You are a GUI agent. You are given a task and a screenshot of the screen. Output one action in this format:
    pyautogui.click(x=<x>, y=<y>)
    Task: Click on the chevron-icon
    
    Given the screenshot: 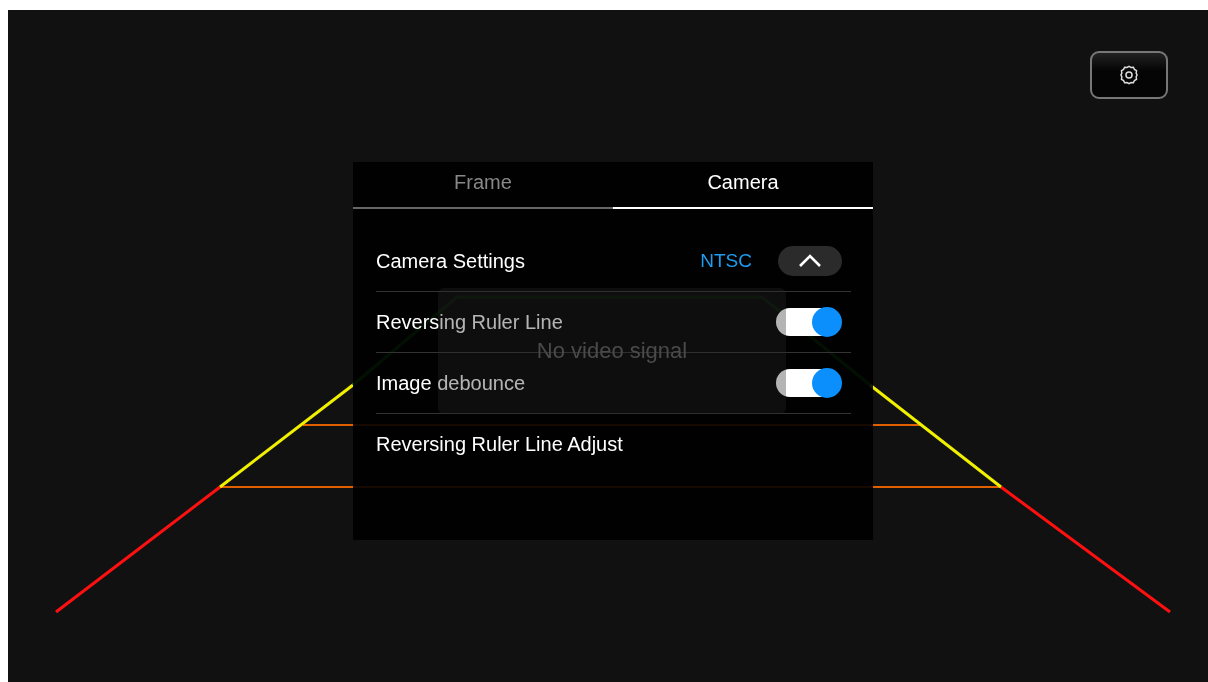 What is the action you would take?
    pyautogui.click(x=810, y=261)
    